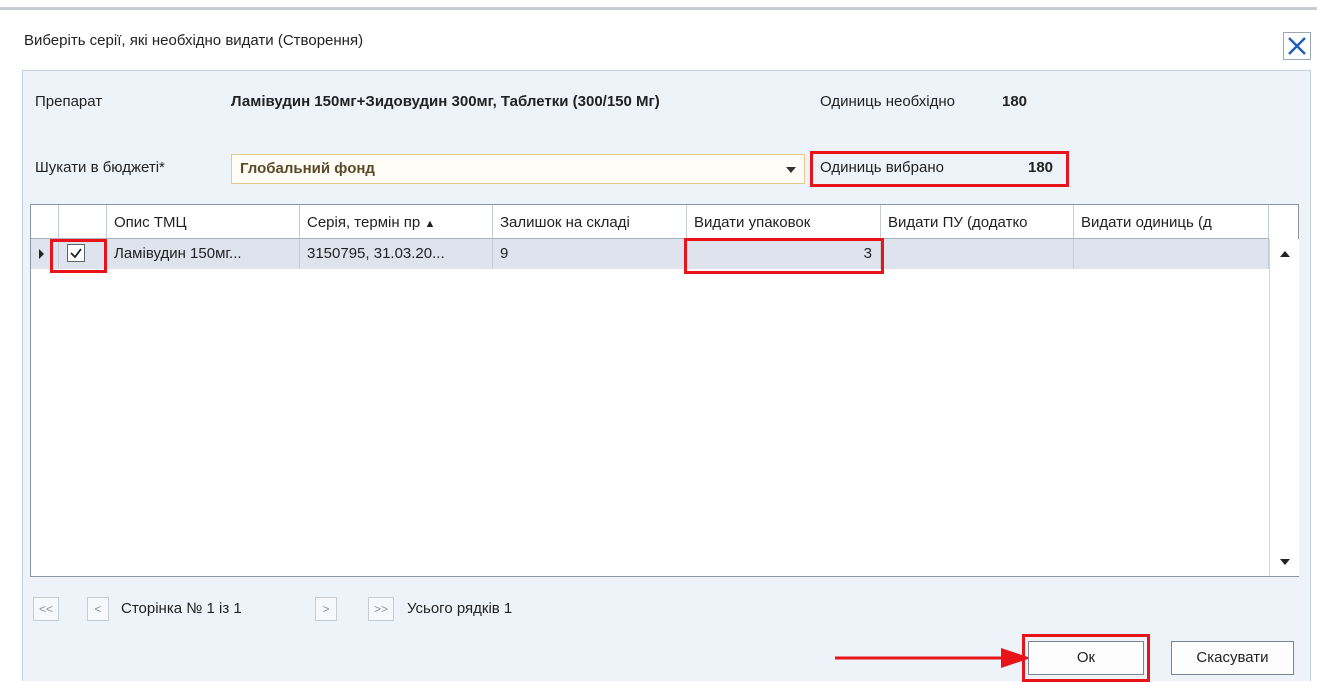  I want to click on units-selected-value: 180, so click(1041, 167).